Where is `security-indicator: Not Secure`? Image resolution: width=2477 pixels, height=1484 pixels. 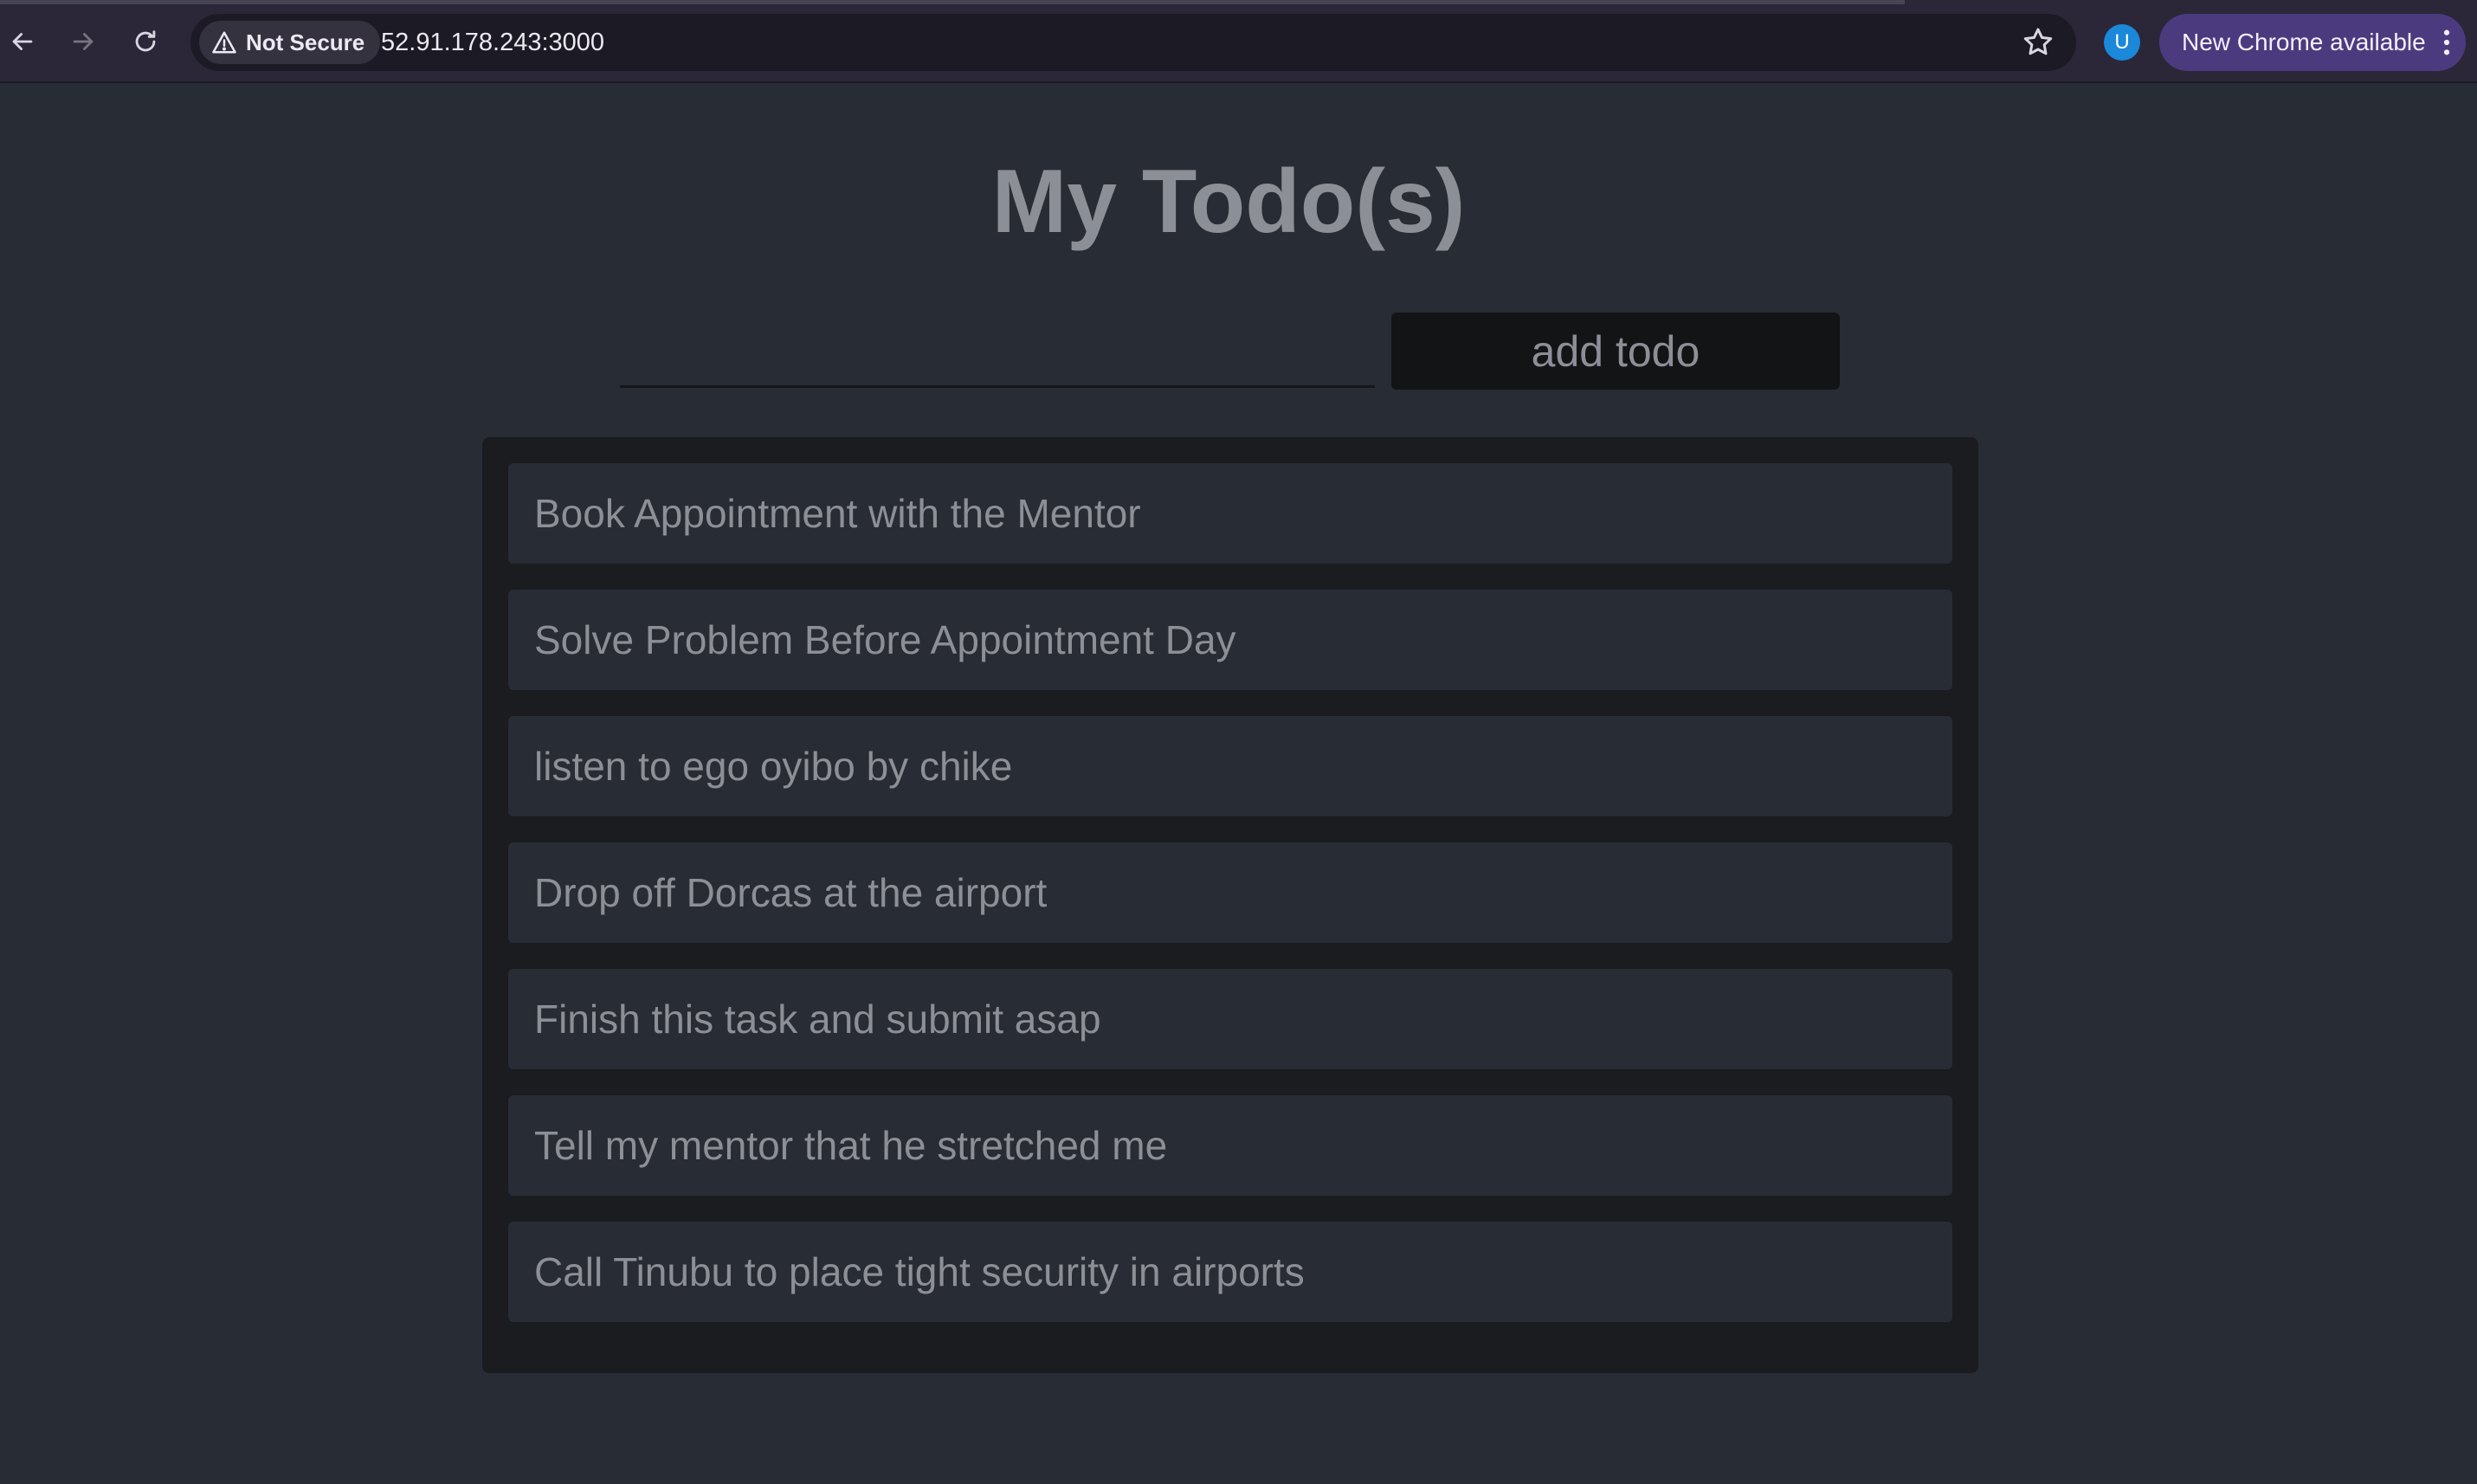
security-indicator: Not Secure is located at coordinates (290, 42).